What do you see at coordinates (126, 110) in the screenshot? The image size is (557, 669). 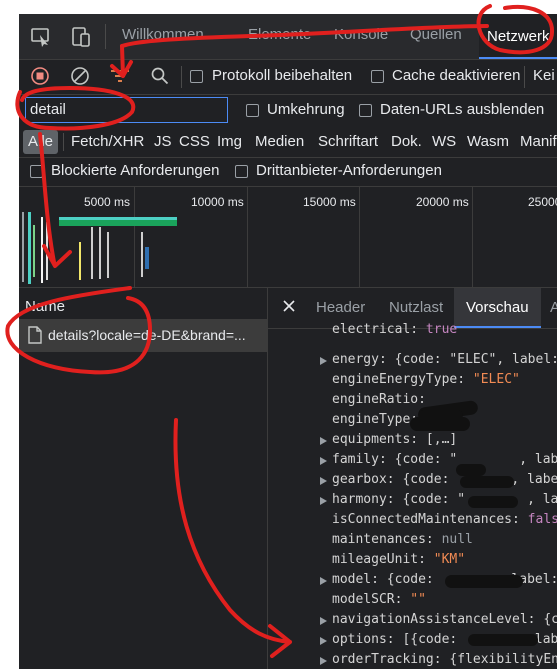 I see `filter-input: detail` at bounding box center [126, 110].